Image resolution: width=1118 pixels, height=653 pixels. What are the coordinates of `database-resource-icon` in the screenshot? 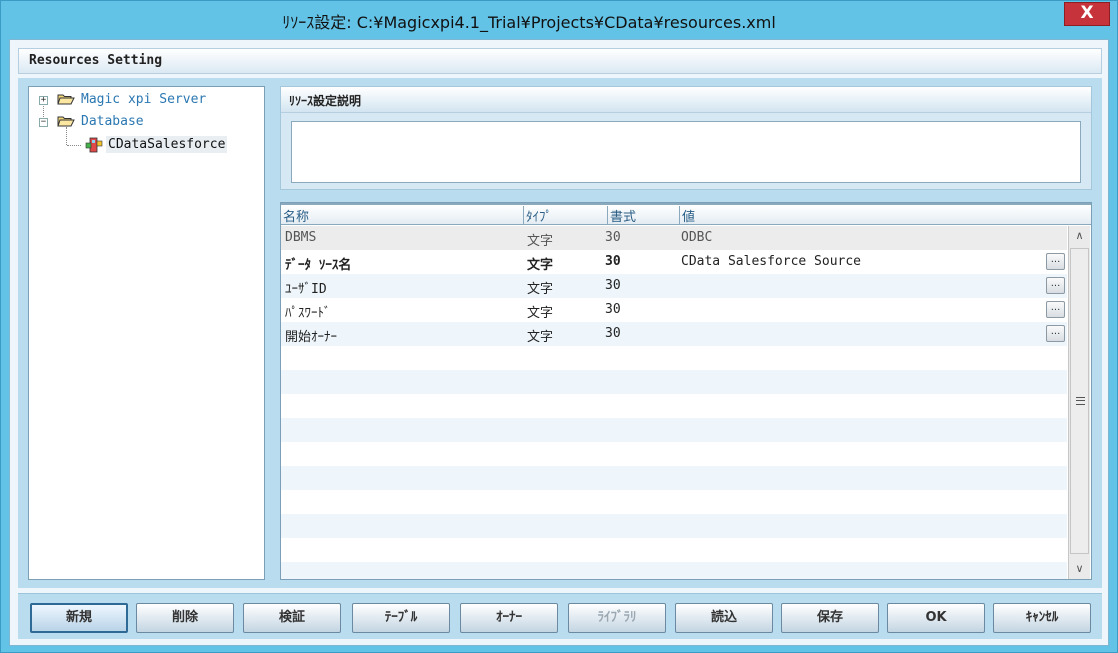 It's located at (94, 145).